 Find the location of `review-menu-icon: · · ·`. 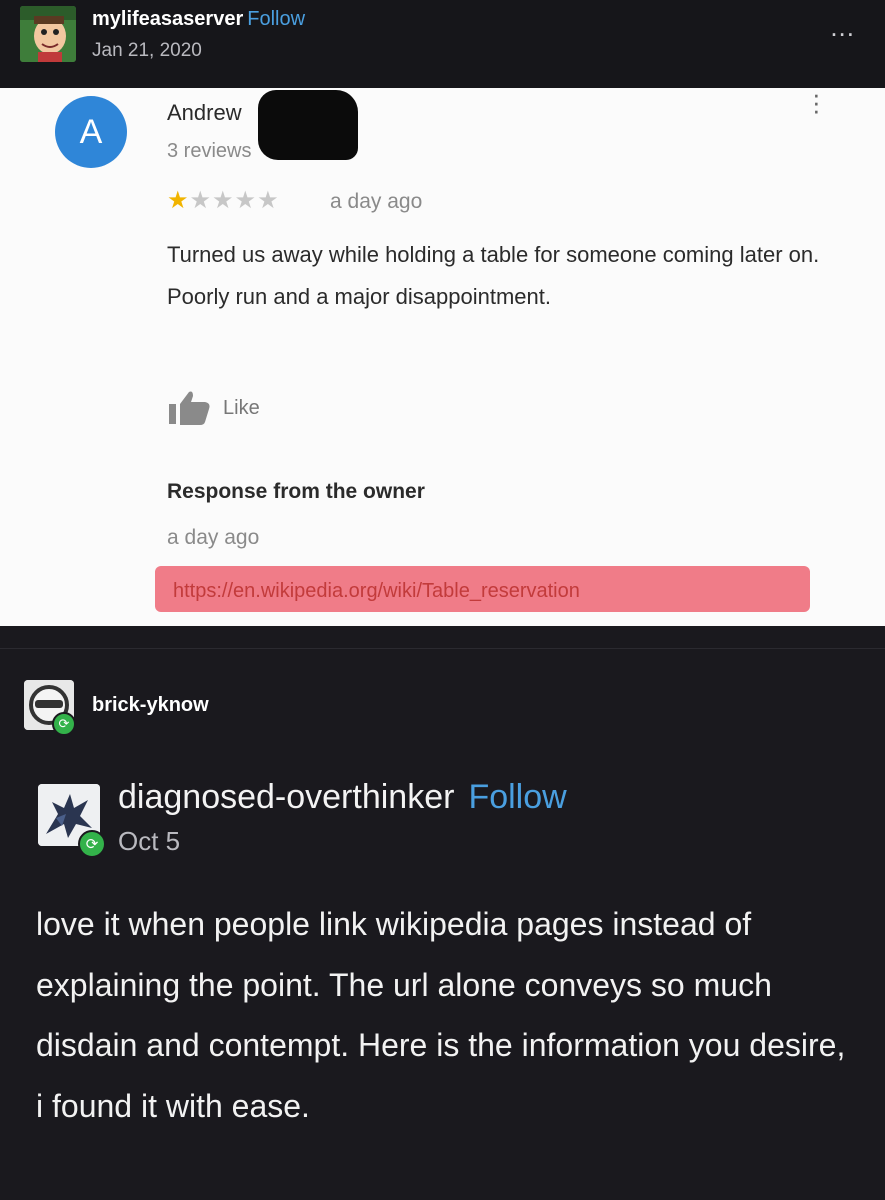

review-menu-icon: · · · is located at coordinates (816, 106).